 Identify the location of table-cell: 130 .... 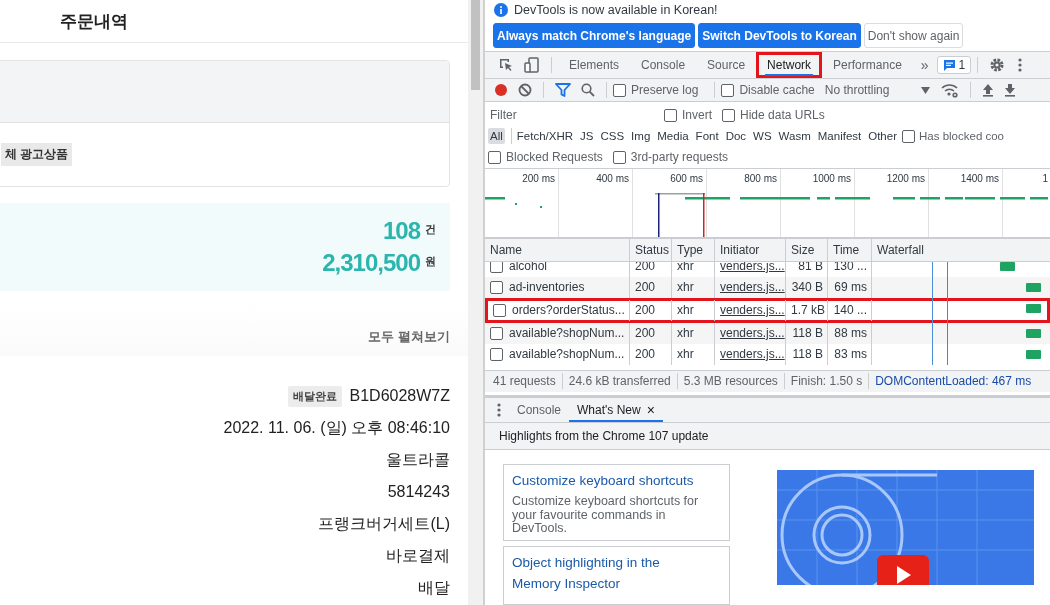
(850, 269).